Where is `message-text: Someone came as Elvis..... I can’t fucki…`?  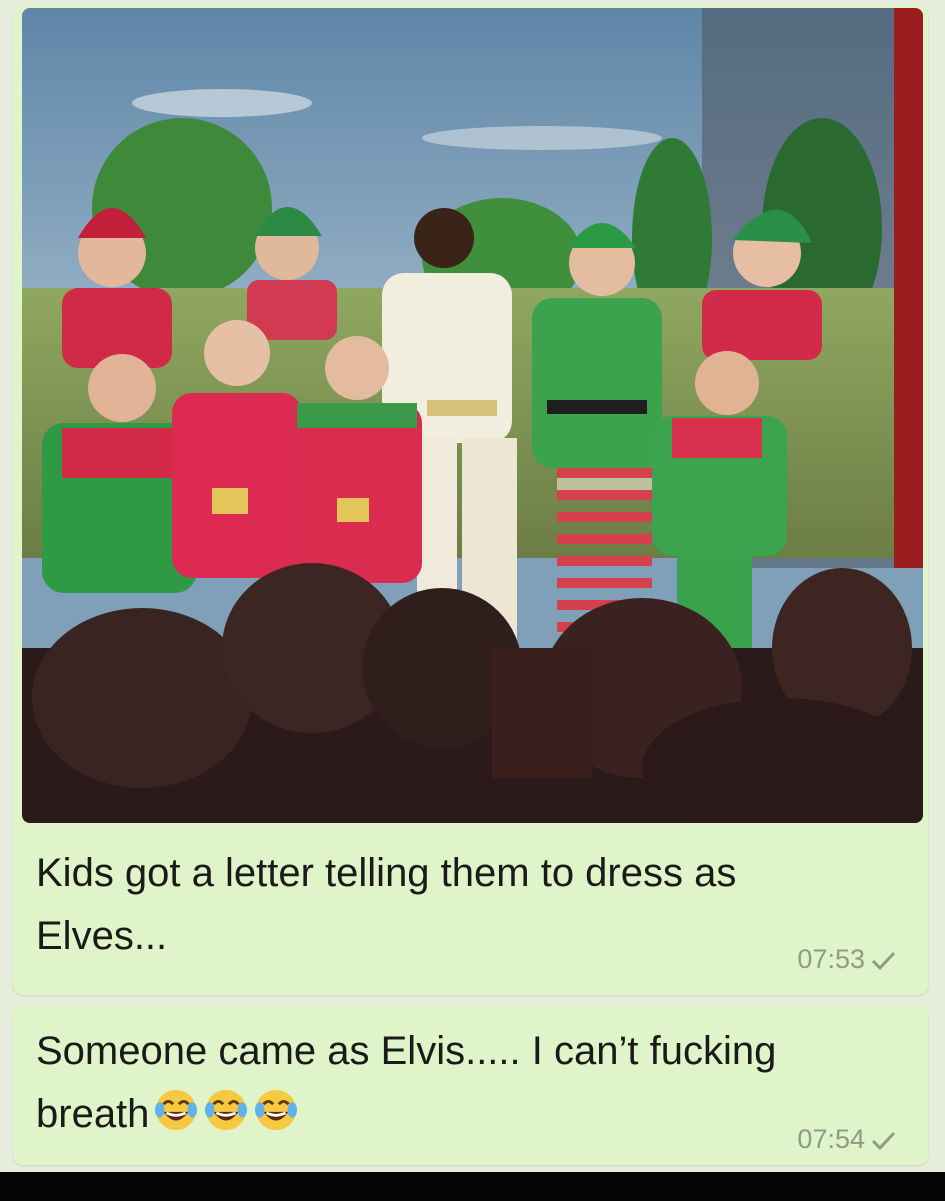
message-text: Someone came as Elvis..... I can’t fucki… is located at coordinates (446, 1083).